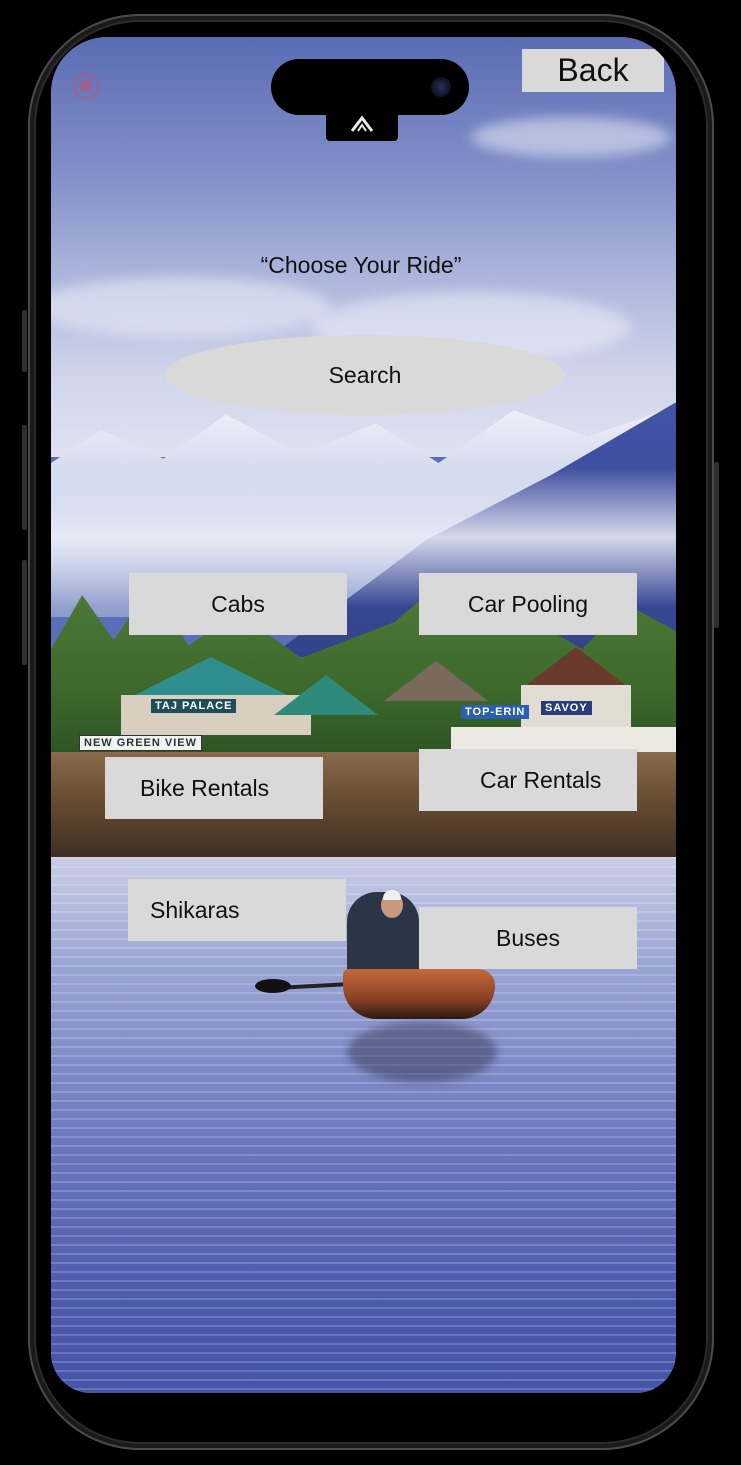  What do you see at coordinates (392, 895) in the screenshot?
I see `boatman-cap` at bounding box center [392, 895].